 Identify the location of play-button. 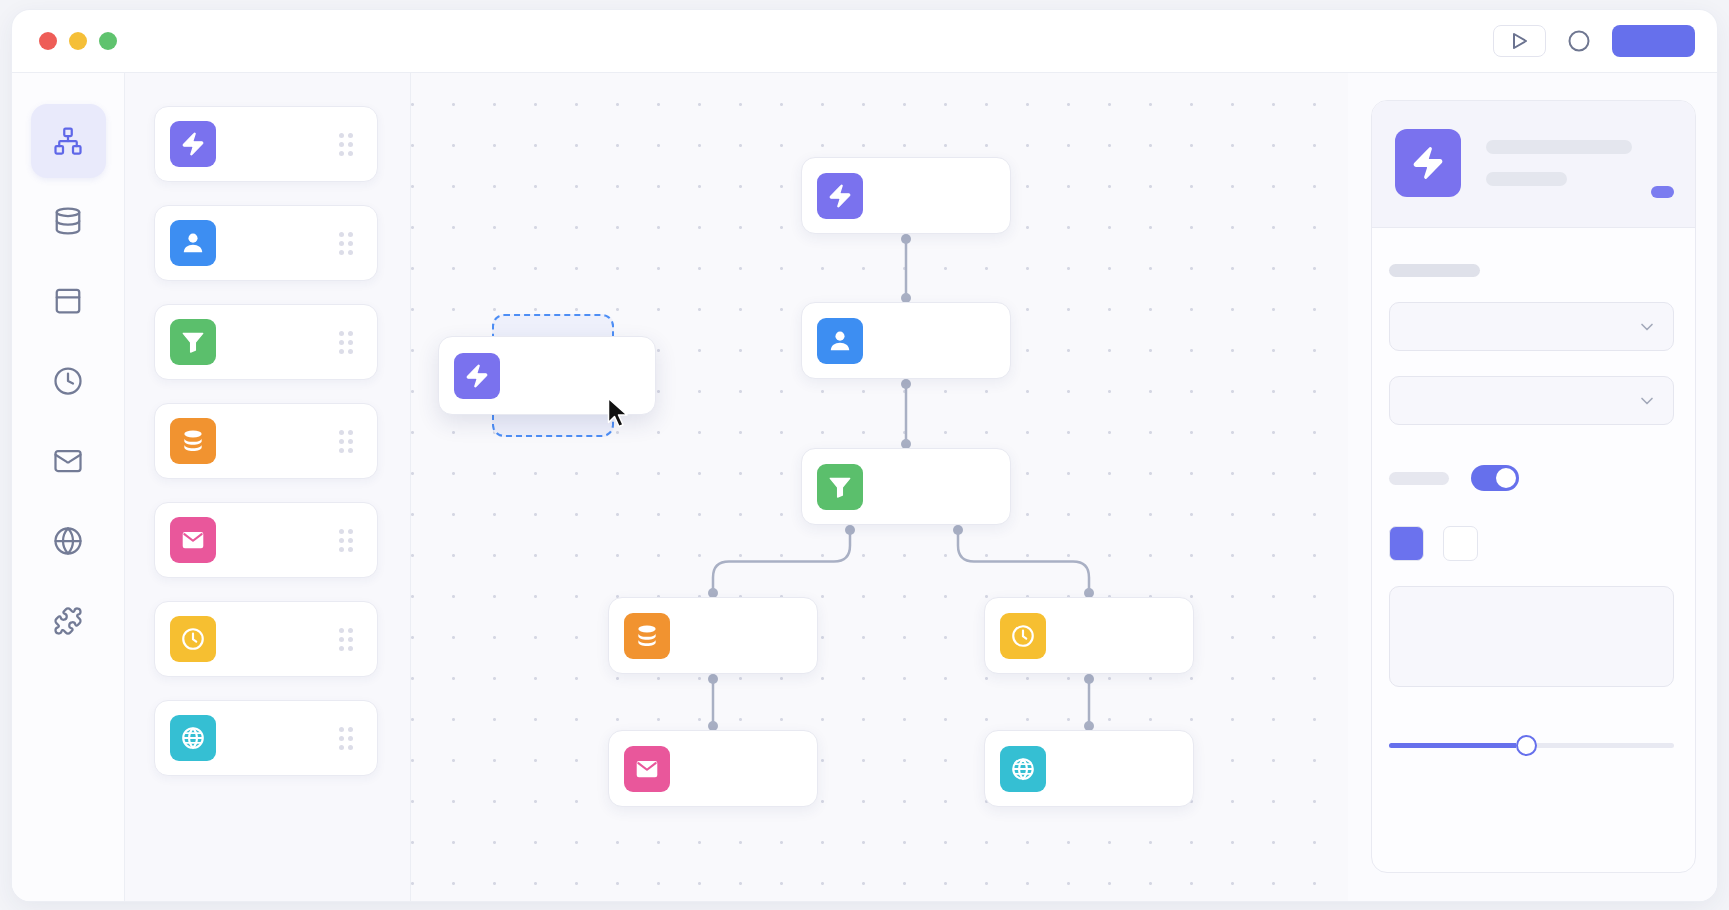
(1519, 41).